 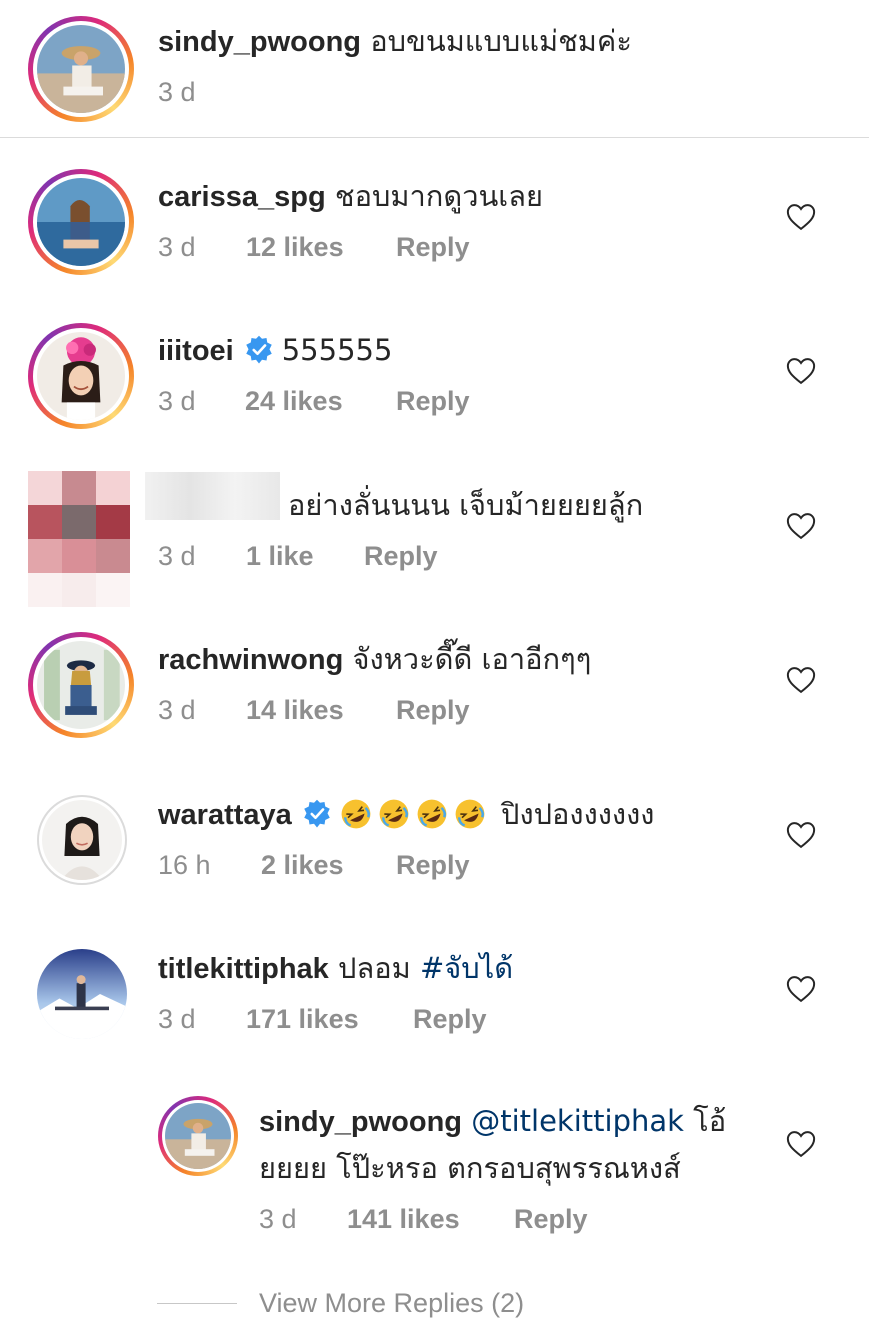 I want to click on view-more-replies: View More Replies (2), so click(x=340, y=1303).